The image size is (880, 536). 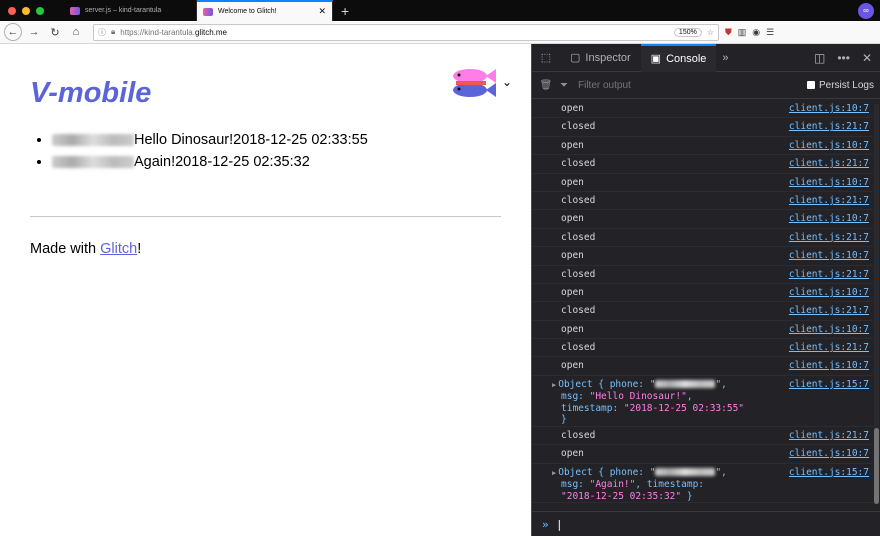 What do you see at coordinates (322, 11) in the screenshot?
I see `close-tab-icon: ✕` at bounding box center [322, 11].